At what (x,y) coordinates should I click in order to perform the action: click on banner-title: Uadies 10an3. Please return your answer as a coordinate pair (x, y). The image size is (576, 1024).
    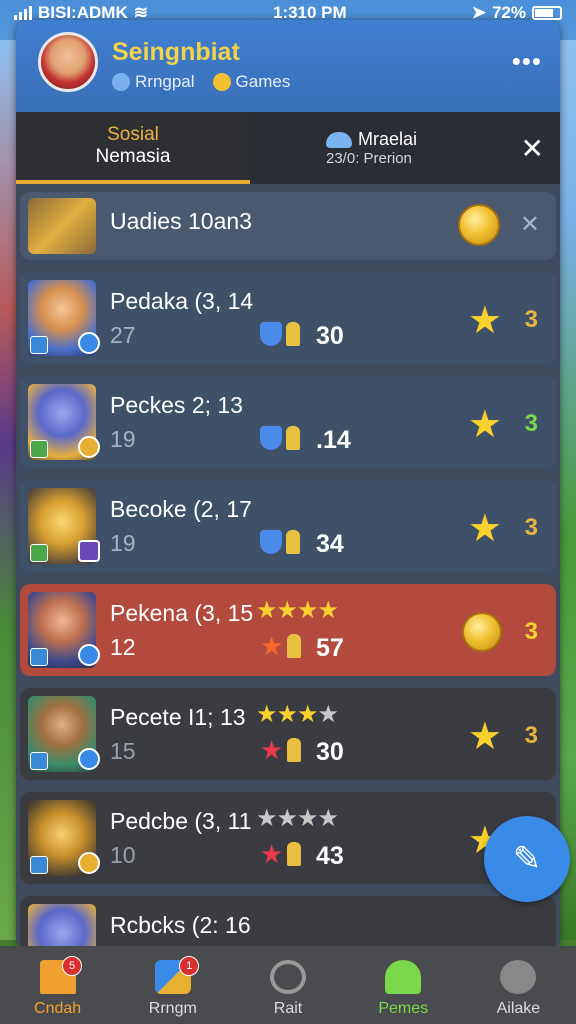
    Looking at the image, I should click on (181, 221).